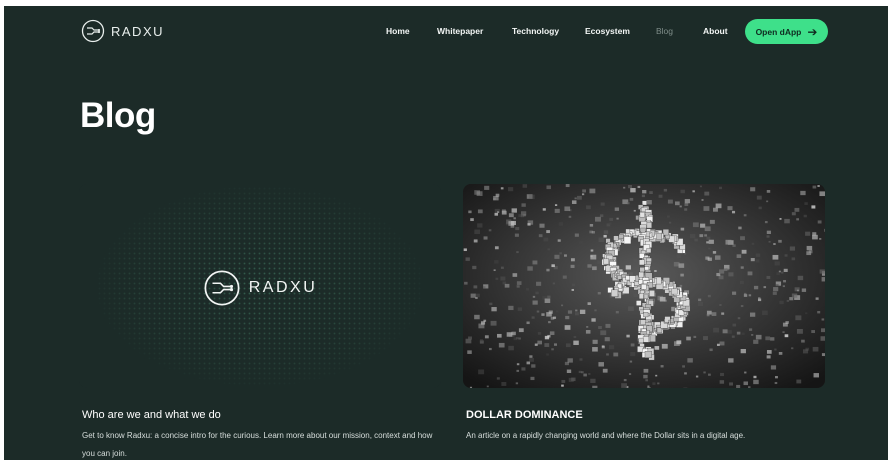 This screenshot has height=460, width=892. I want to click on nav-ecosystem: Ecosystem, so click(607, 31).